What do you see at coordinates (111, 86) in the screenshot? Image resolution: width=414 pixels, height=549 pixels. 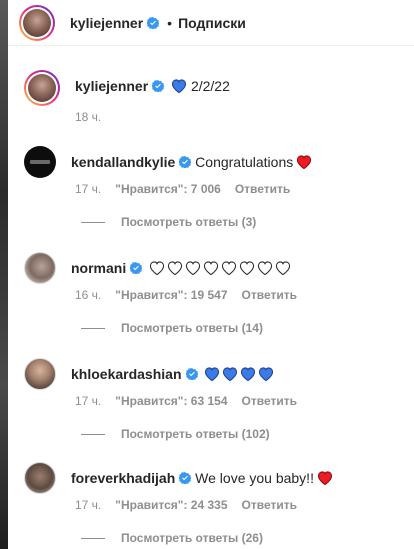 I see `caption-username: kyliejenner` at bounding box center [111, 86].